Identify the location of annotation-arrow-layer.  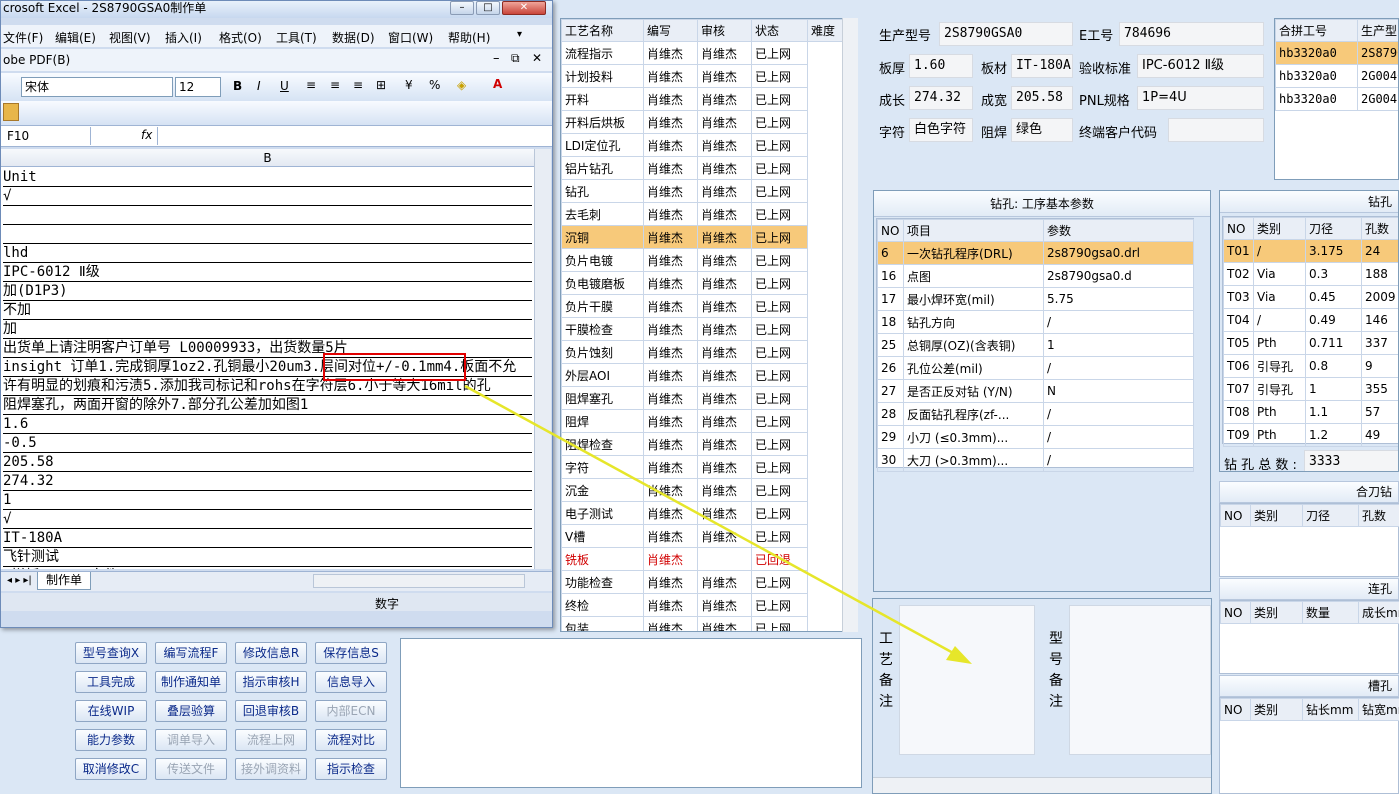
(718, 524).